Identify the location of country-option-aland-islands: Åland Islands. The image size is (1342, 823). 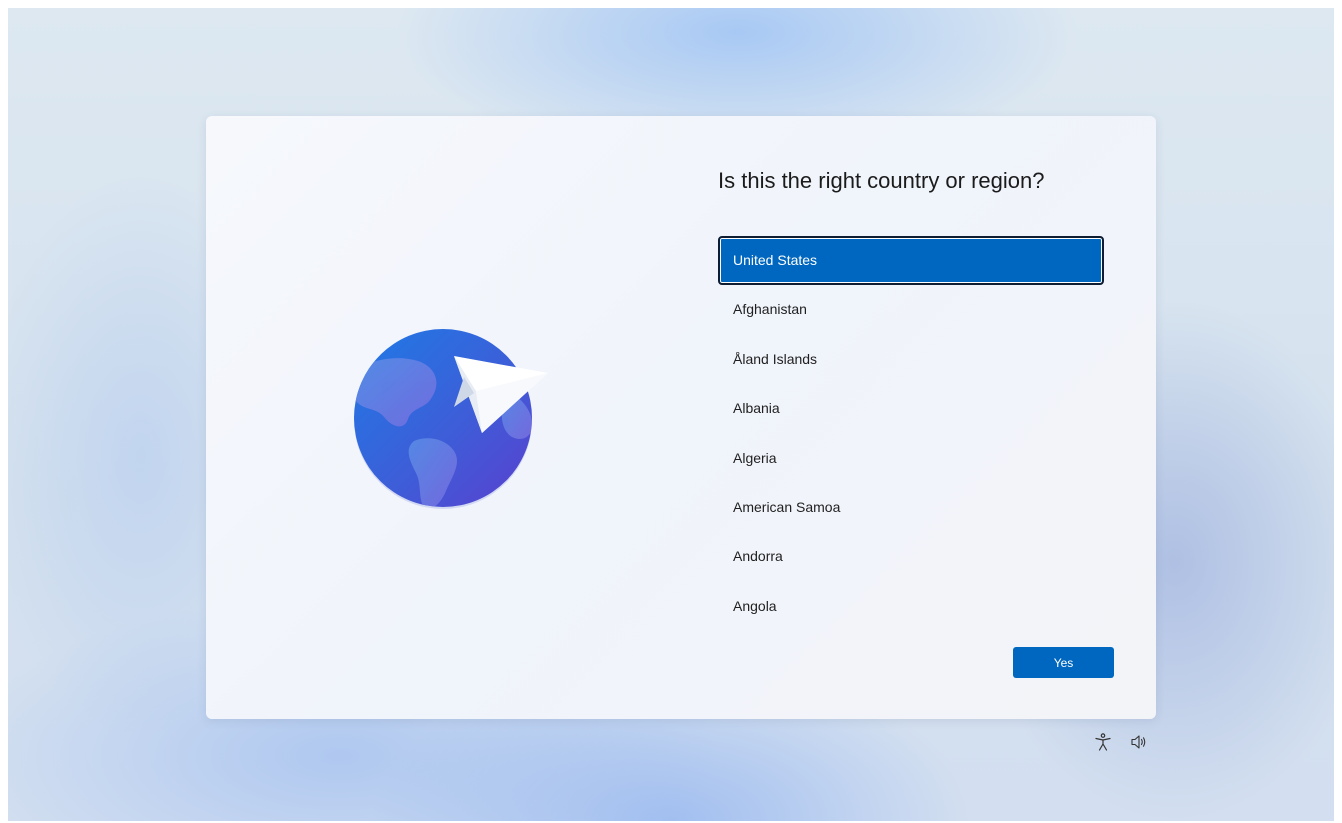
(911, 359).